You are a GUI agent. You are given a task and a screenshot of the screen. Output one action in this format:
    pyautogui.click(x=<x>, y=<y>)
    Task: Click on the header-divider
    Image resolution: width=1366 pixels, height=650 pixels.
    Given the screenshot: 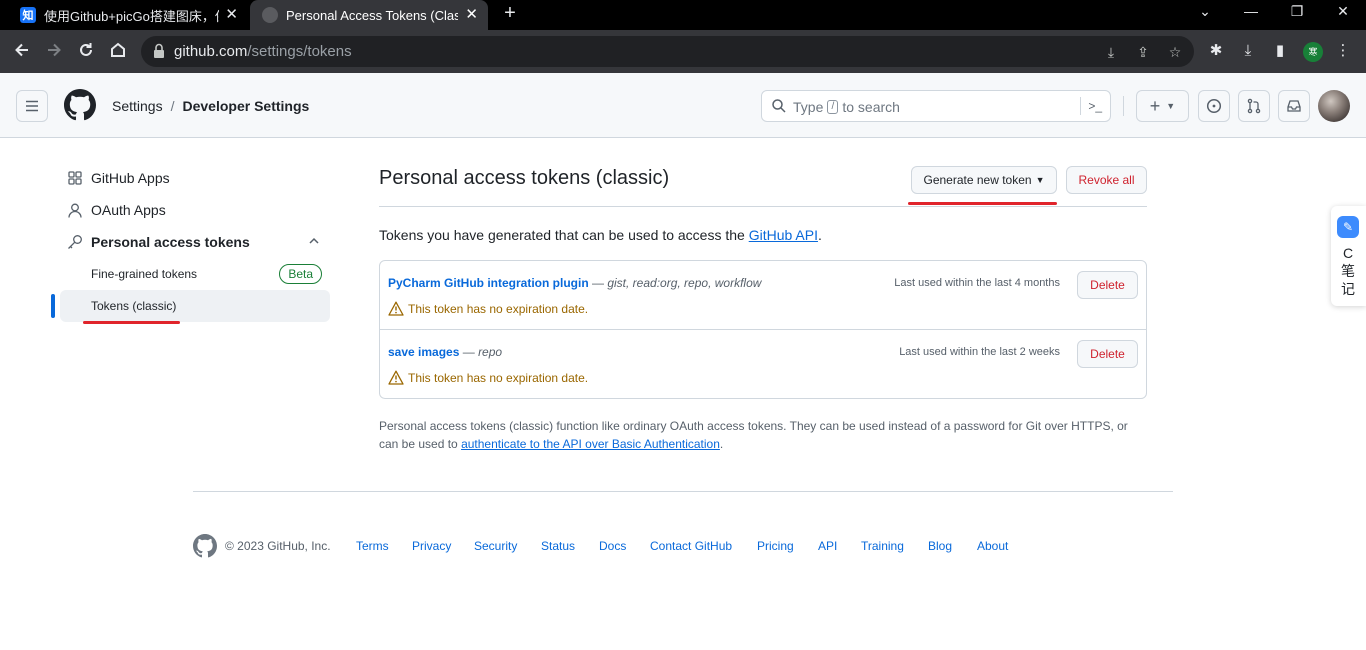 What is the action you would take?
    pyautogui.click(x=1123, y=106)
    